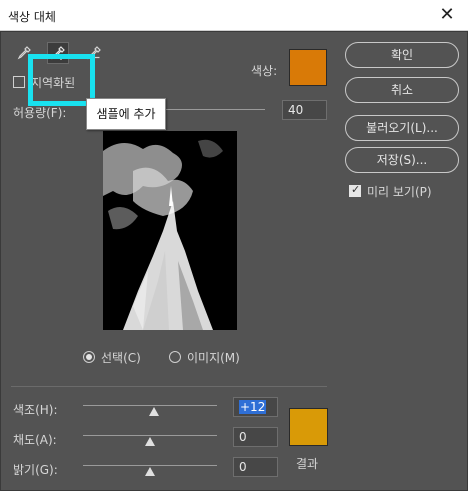 Image resolution: width=468 pixels, height=491 pixels. I want to click on localized-clusters-checkbox, so click(19, 82).